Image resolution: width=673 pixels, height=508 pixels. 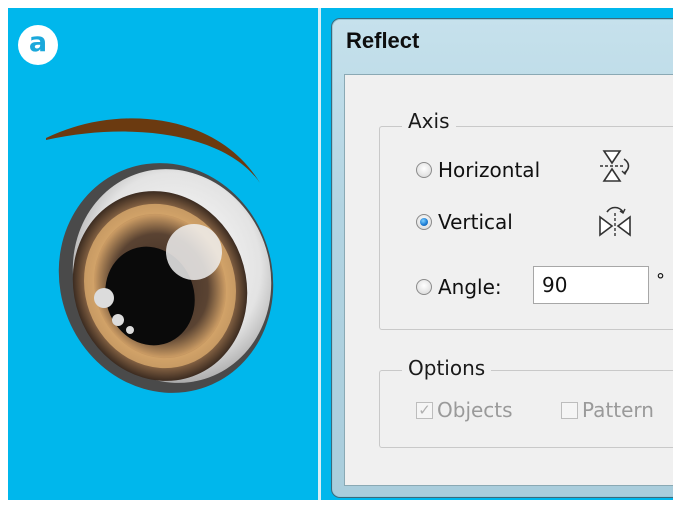 I want to click on step-badge: a, so click(x=38, y=45).